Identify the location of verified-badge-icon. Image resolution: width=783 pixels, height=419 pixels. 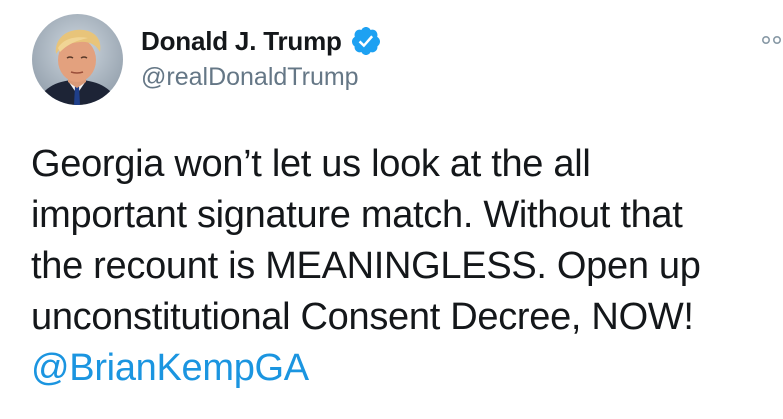
(366, 41).